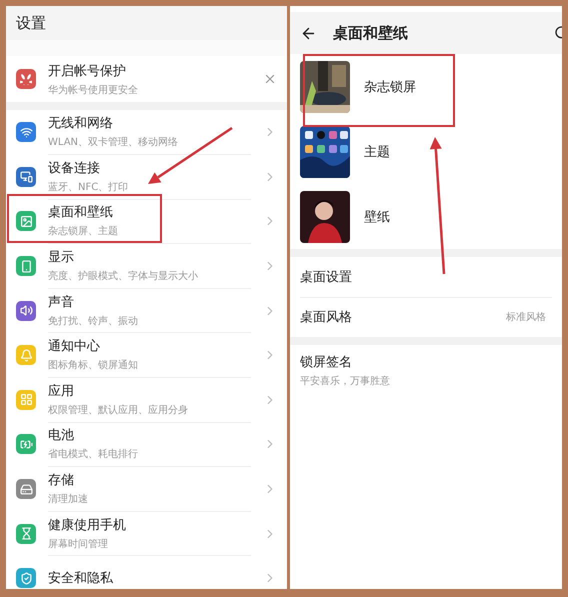  I want to click on item-subtitle: 免打扰、铃声、振动, so click(93, 321).